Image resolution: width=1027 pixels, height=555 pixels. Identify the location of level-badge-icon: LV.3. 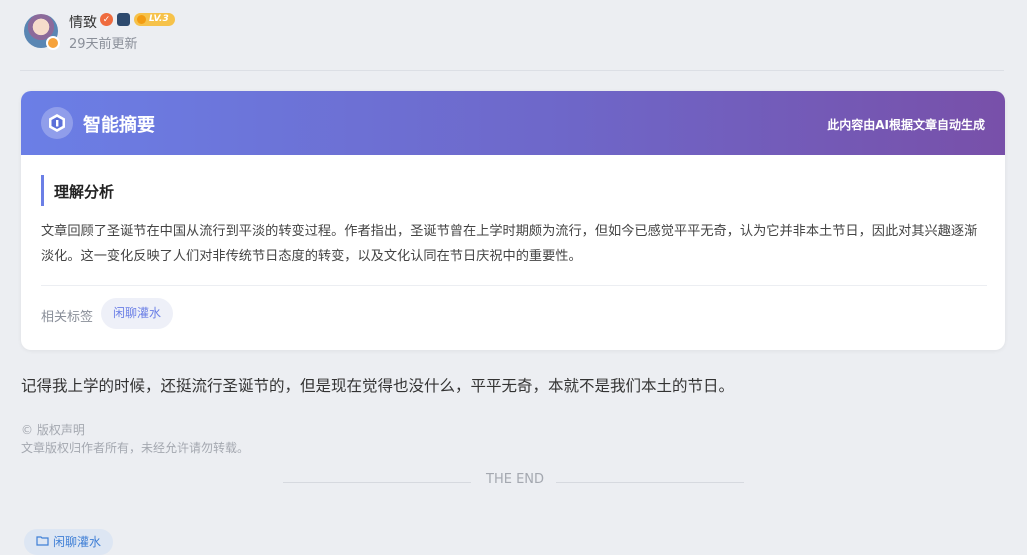
(154, 19).